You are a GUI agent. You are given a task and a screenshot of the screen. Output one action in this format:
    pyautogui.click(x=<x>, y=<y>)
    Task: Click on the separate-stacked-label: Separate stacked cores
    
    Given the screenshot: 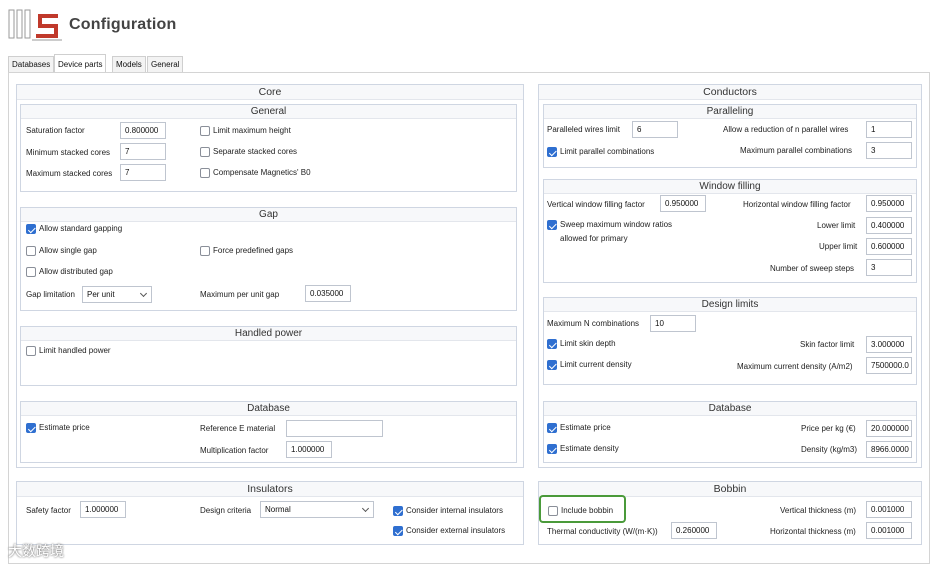 What is the action you would take?
    pyautogui.click(x=255, y=151)
    